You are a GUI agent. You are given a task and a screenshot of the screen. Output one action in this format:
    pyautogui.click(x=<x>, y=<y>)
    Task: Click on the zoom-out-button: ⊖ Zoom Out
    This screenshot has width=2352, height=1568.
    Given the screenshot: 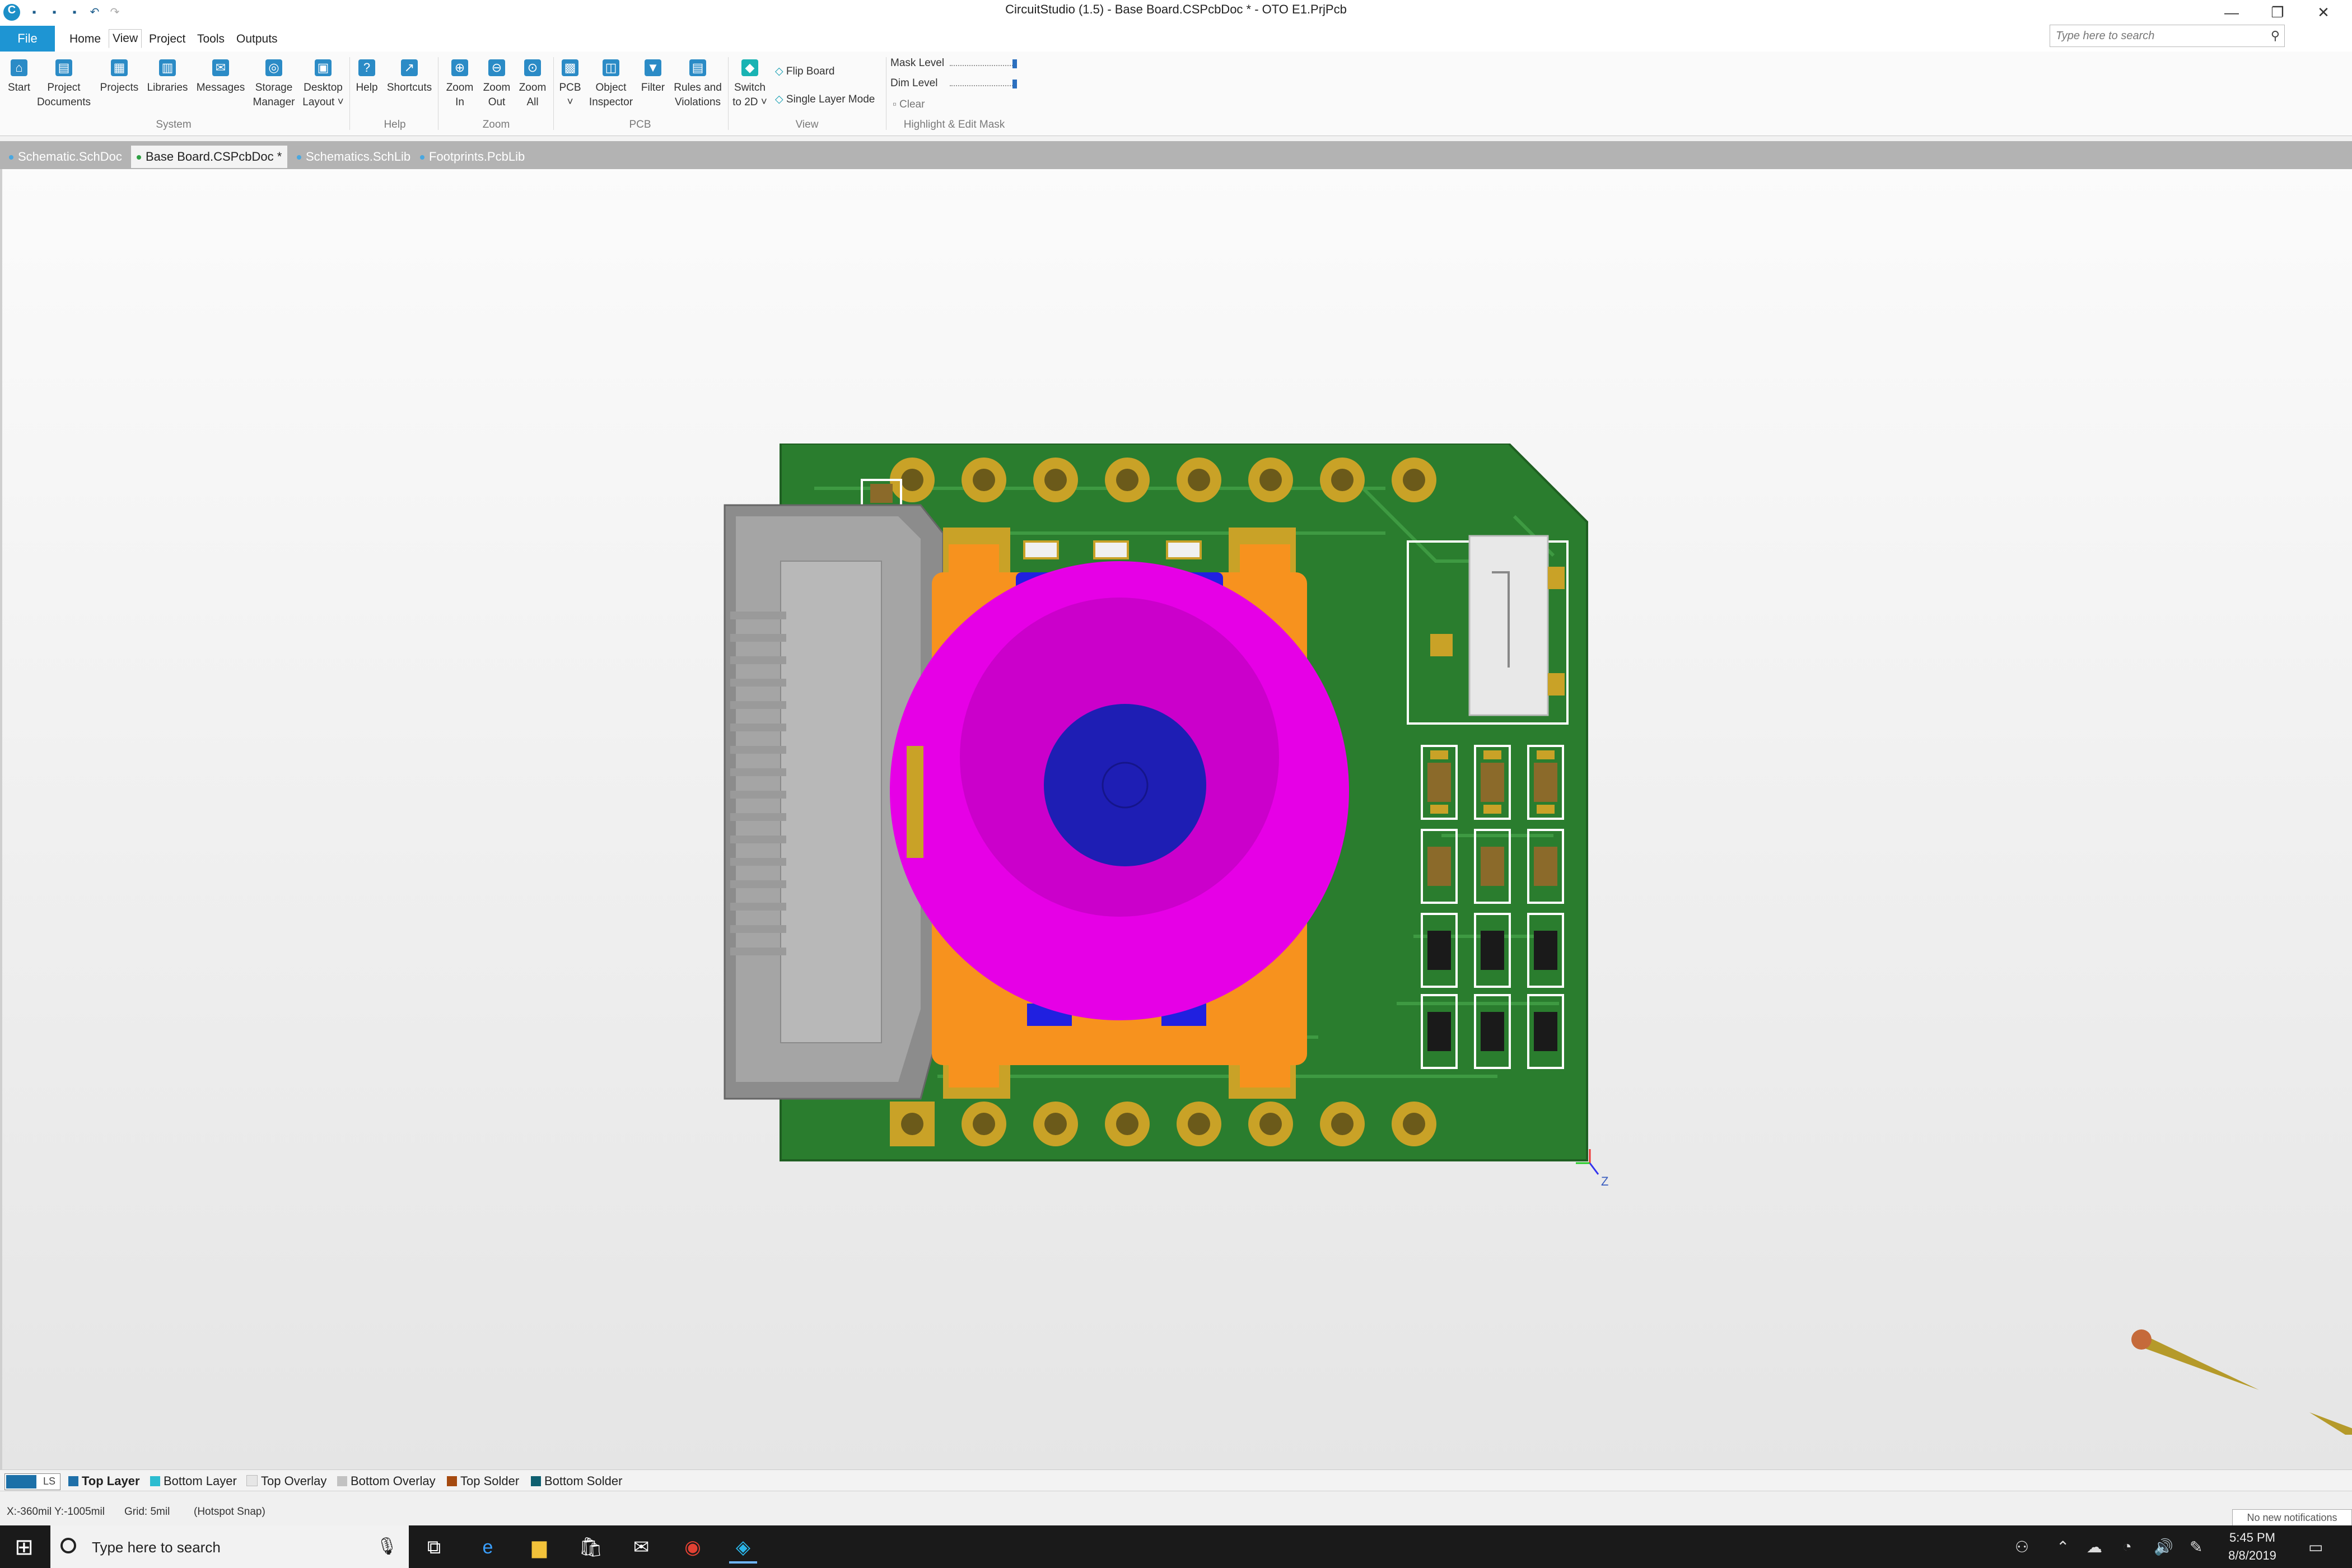 What is the action you would take?
    pyautogui.click(x=497, y=84)
    